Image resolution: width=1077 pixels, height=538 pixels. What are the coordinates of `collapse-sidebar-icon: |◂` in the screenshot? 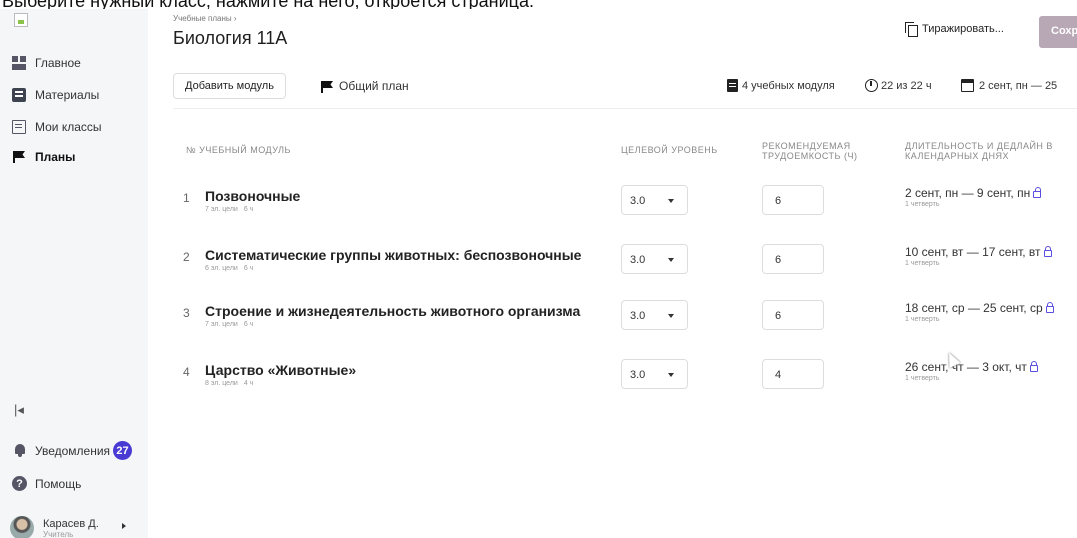 It's located at (19, 410).